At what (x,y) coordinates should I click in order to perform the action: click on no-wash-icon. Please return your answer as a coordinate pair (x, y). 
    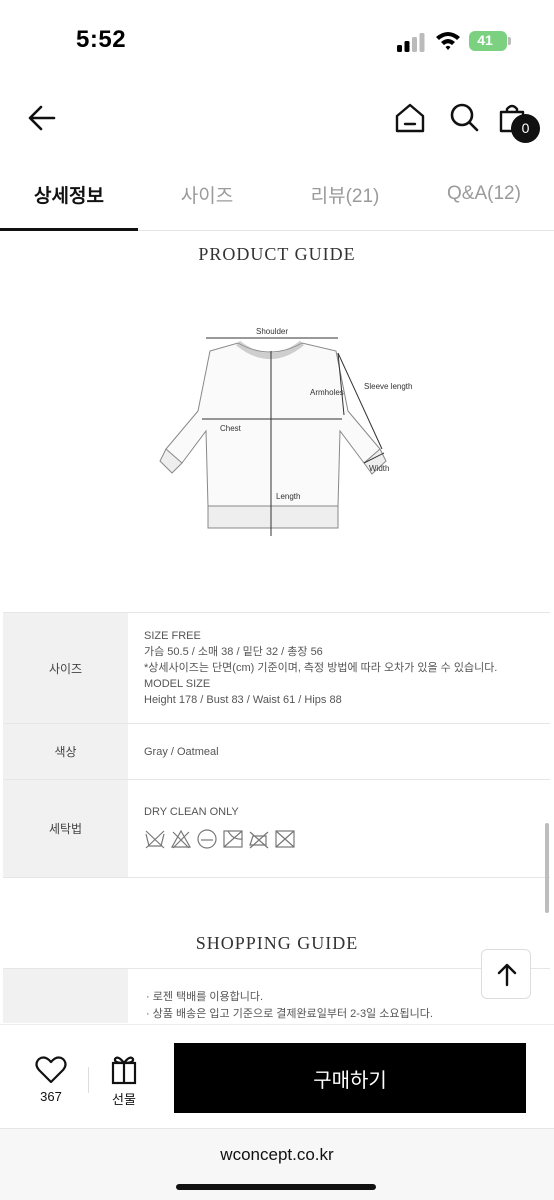
    Looking at the image, I should click on (155, 839).